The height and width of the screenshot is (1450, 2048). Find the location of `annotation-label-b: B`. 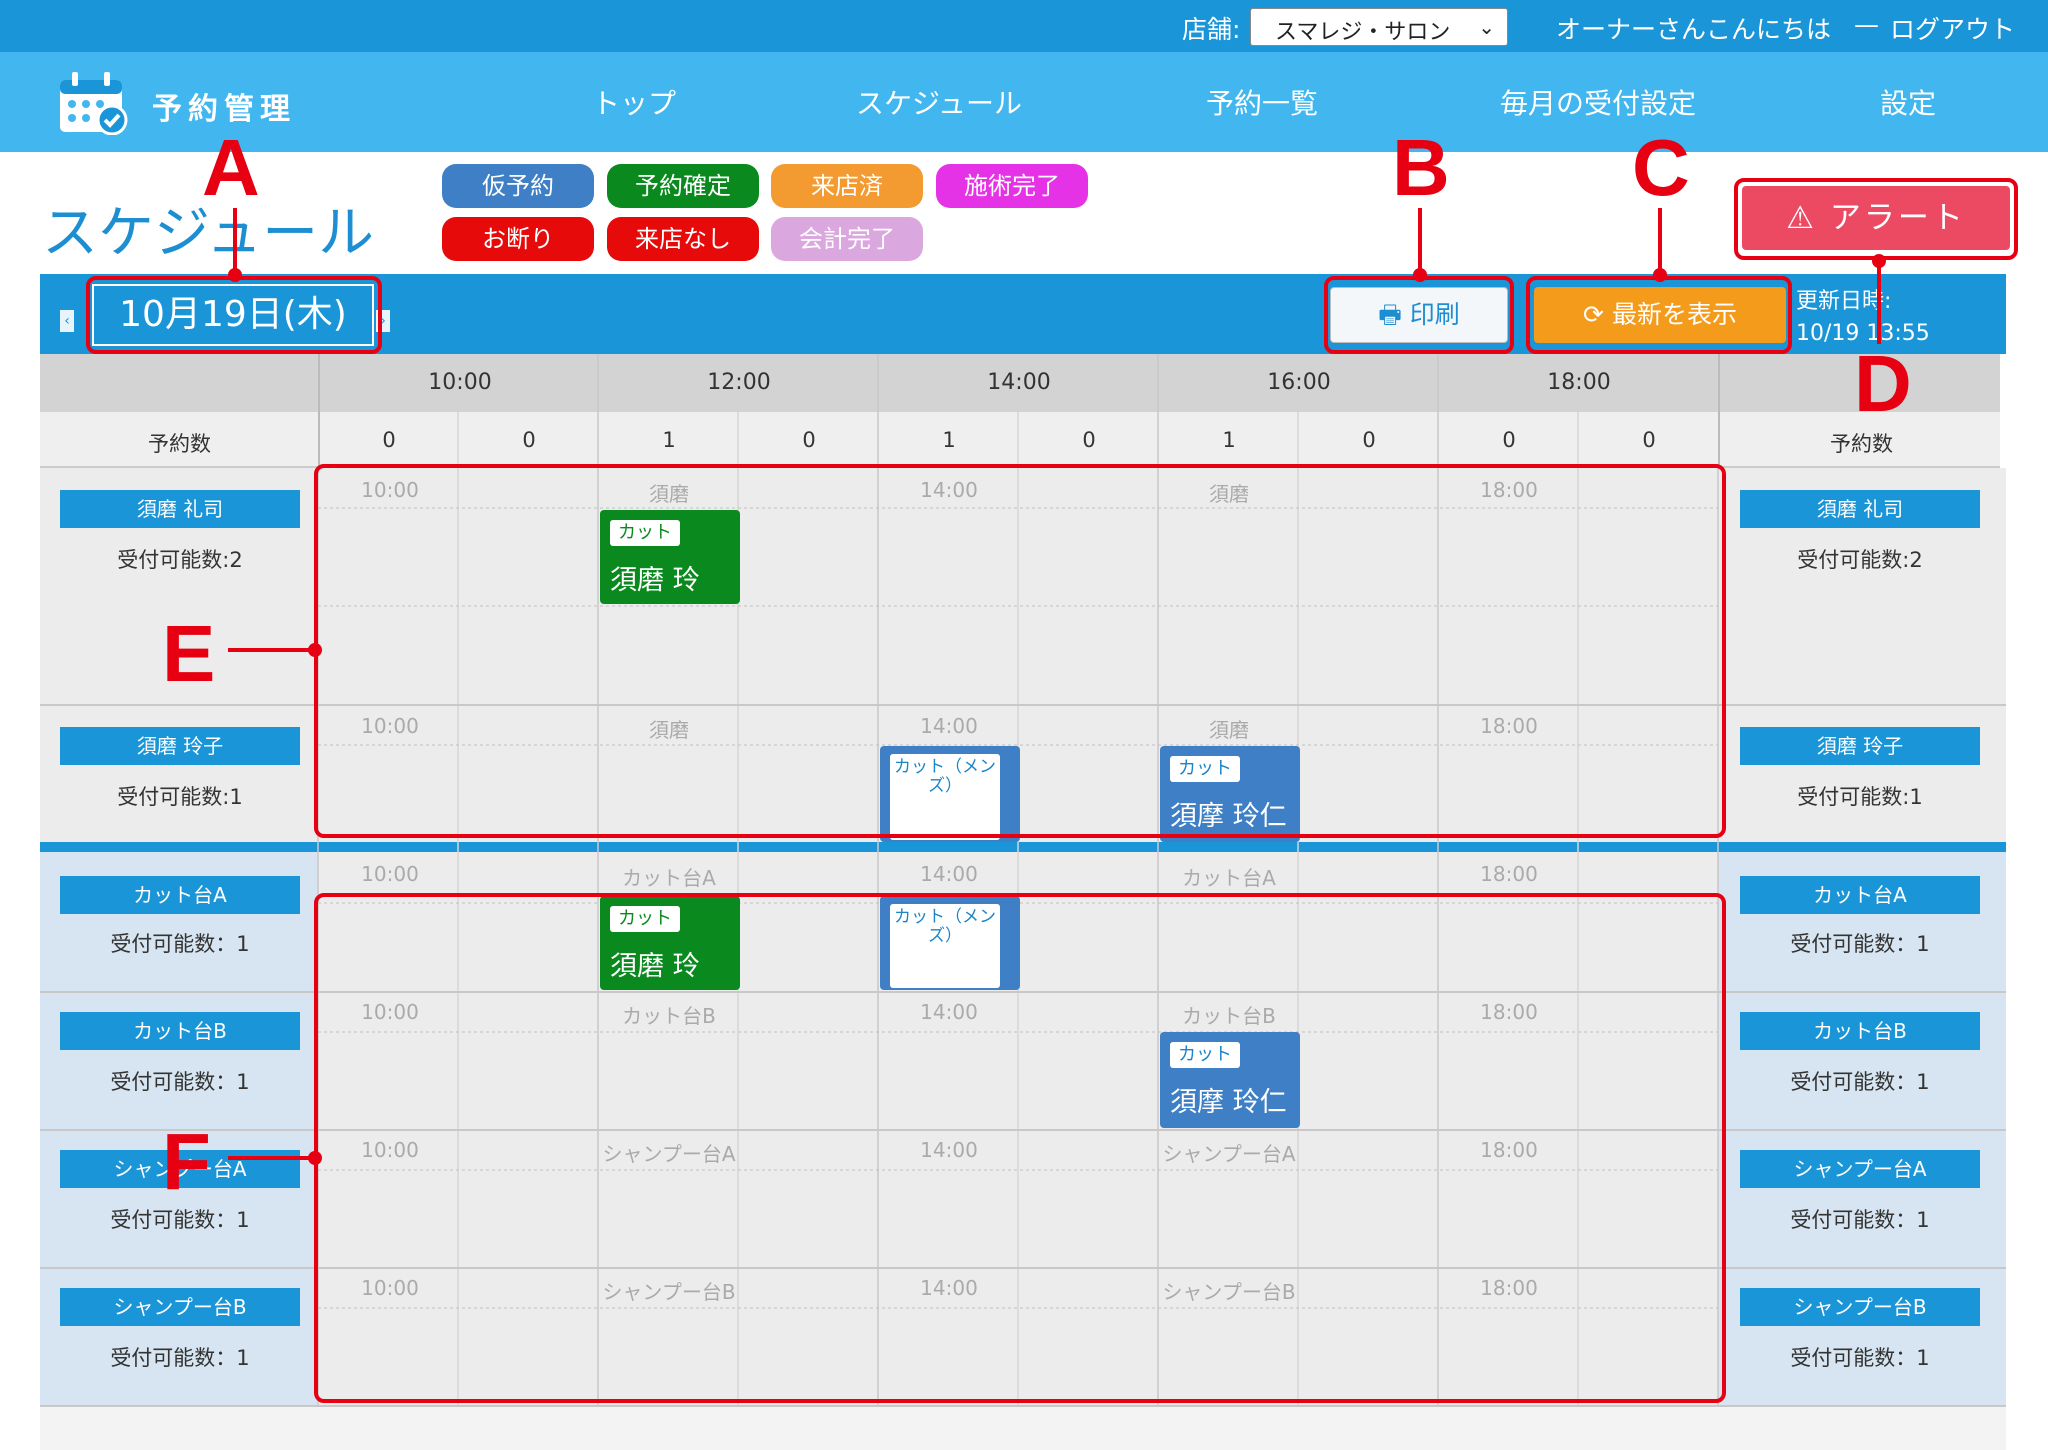

annotation-label-b: B is located at coordinates (1421, 167).